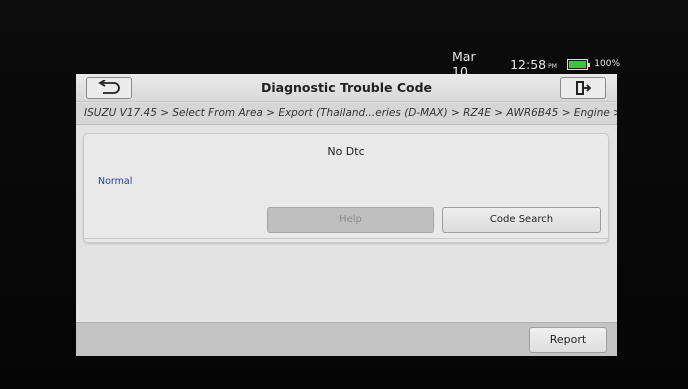 Image resolution: width=688 pixels, height=389 pixels. Describe the element at coordinates (346, 151) in the screenshot. I see `dtc-result-title: No Dtc` at that location.